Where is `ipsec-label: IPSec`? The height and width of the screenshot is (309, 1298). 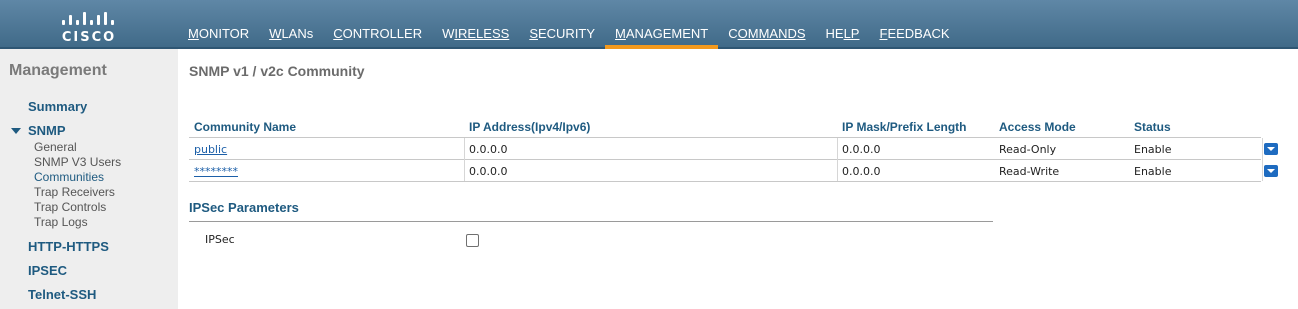
ipsec-label: IPSec is located at coordinates (220, 239).